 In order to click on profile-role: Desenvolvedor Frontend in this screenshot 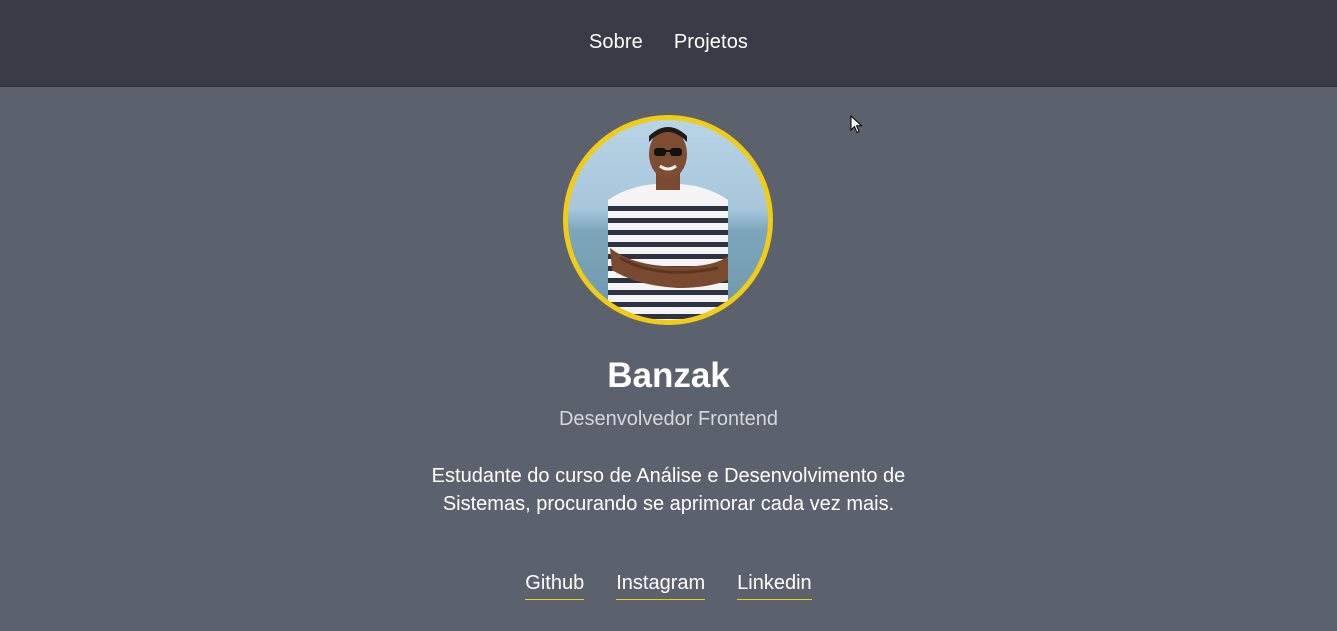, I will do `click(668, 419)`.